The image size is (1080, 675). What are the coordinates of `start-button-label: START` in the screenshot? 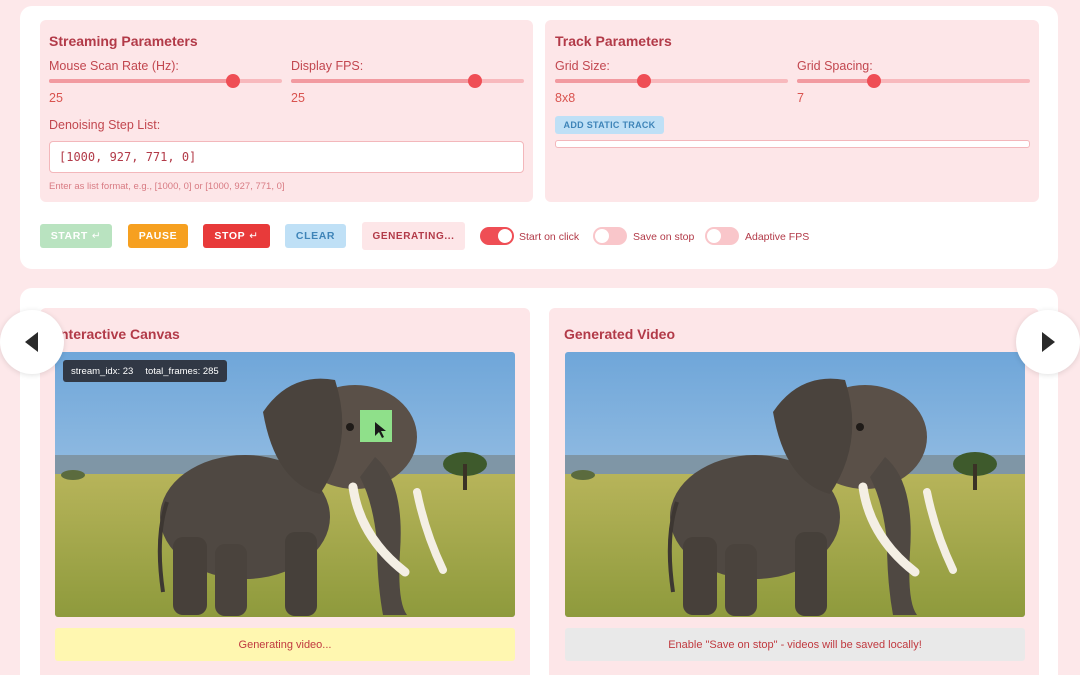 It's located at (69, 236).